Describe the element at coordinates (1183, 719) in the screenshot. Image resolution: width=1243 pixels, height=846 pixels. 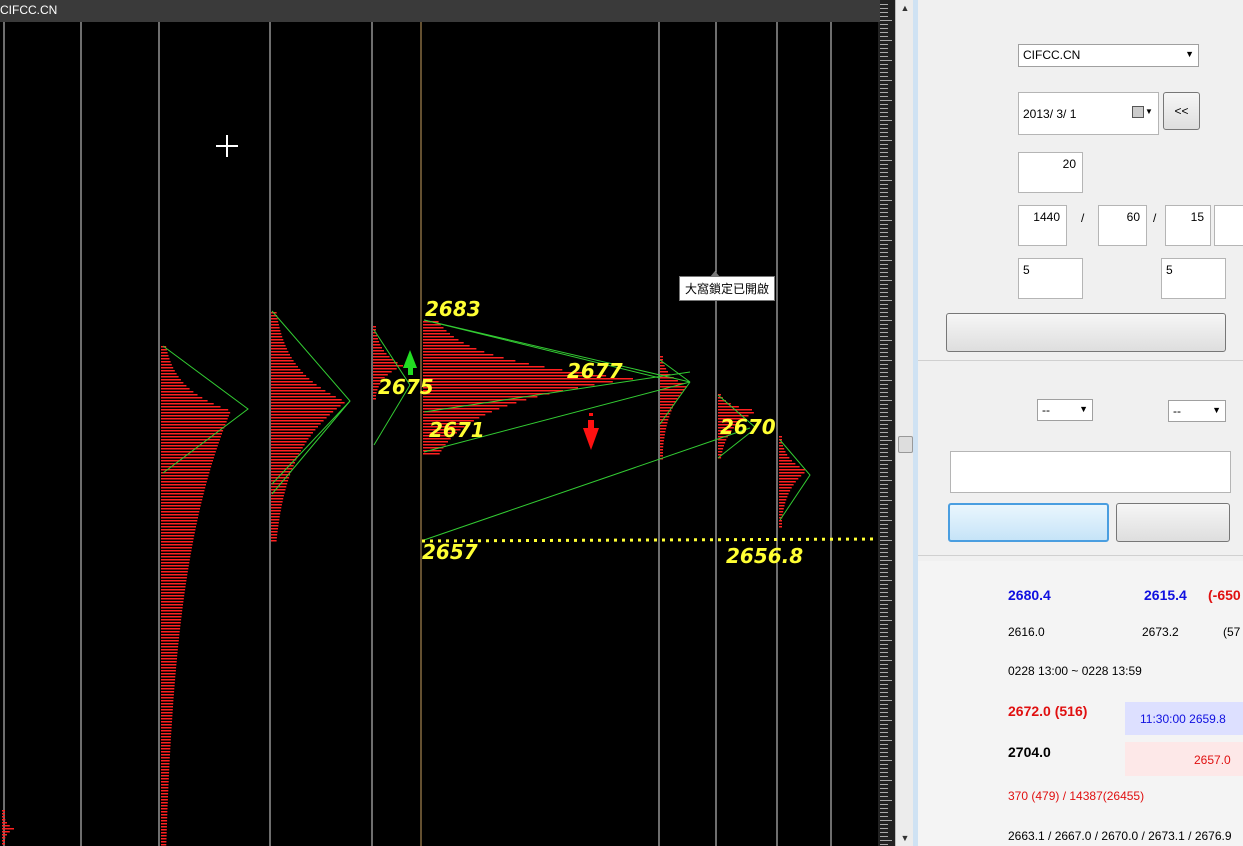
I see `stat-time-price: 11:30:00 2659.8` at that location.